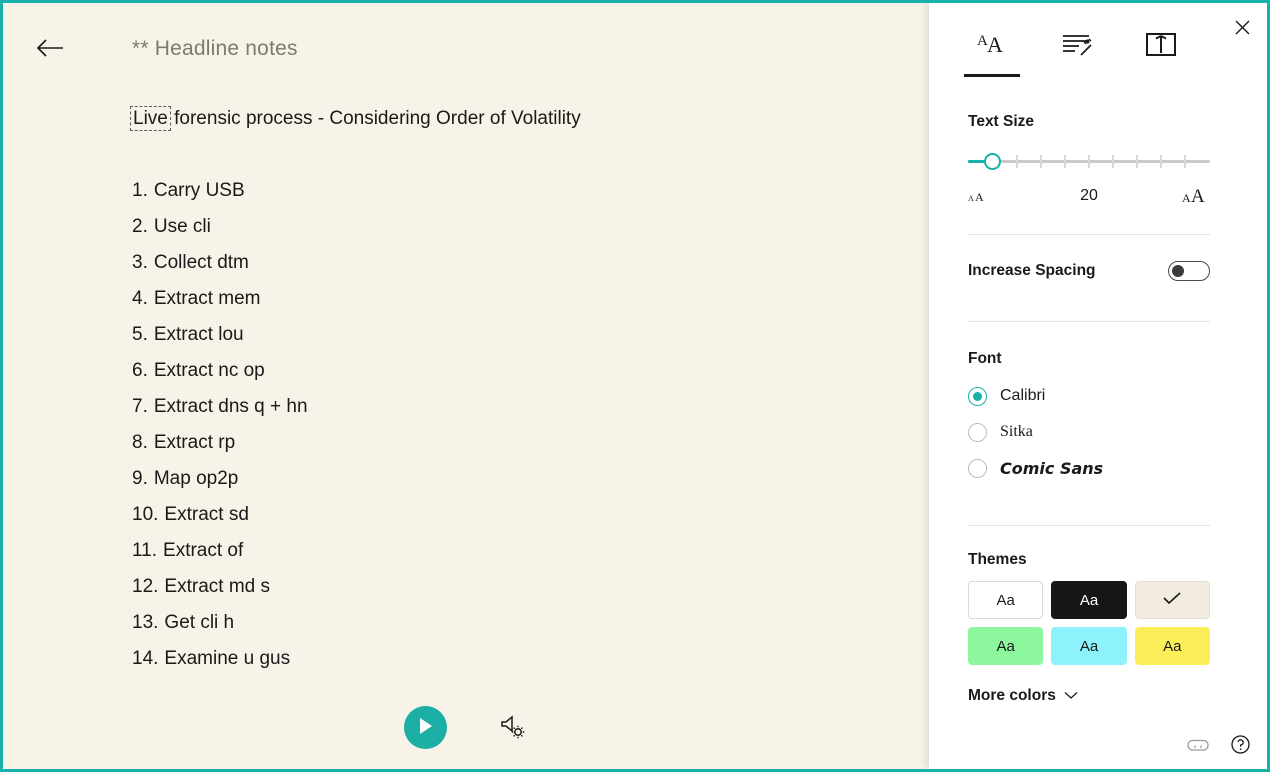 This screenshot has width=1270, height=772. I want to click on list-item: 7. Extract dns q + hn, so click(502, 407).